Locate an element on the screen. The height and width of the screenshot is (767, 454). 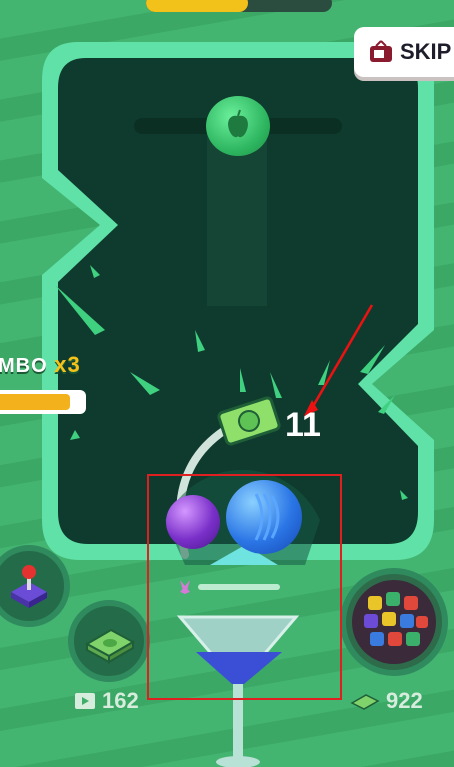
cash-icon is located at coordinates (365, 702).